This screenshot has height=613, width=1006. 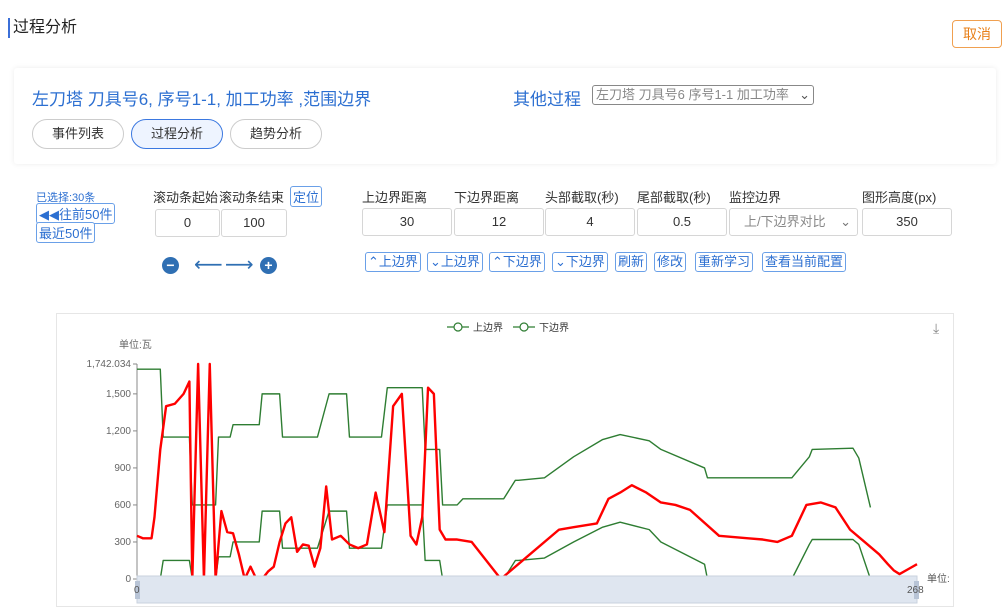 I want to click on upper-distance-input: 30, so click(x=407, y=222).